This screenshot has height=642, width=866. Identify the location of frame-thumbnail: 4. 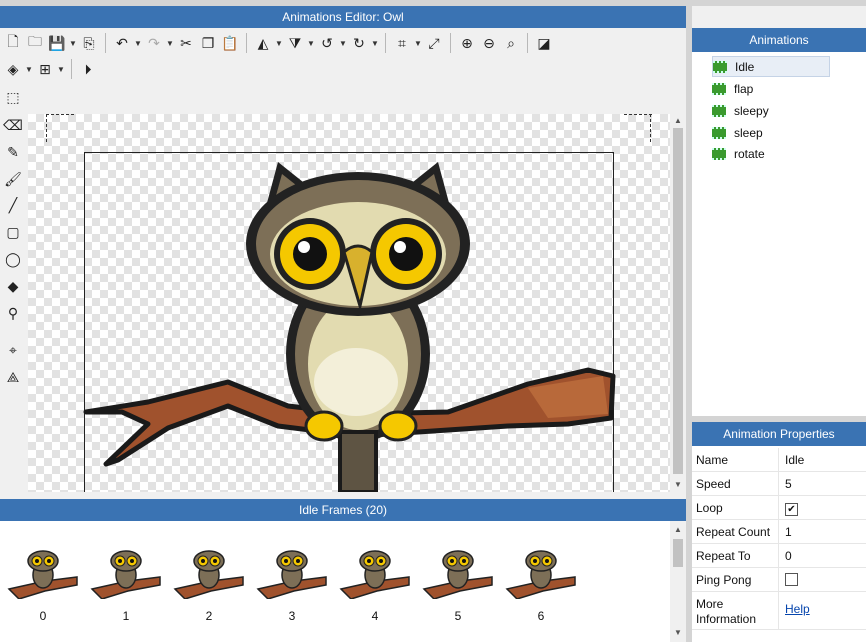
(375, 583).